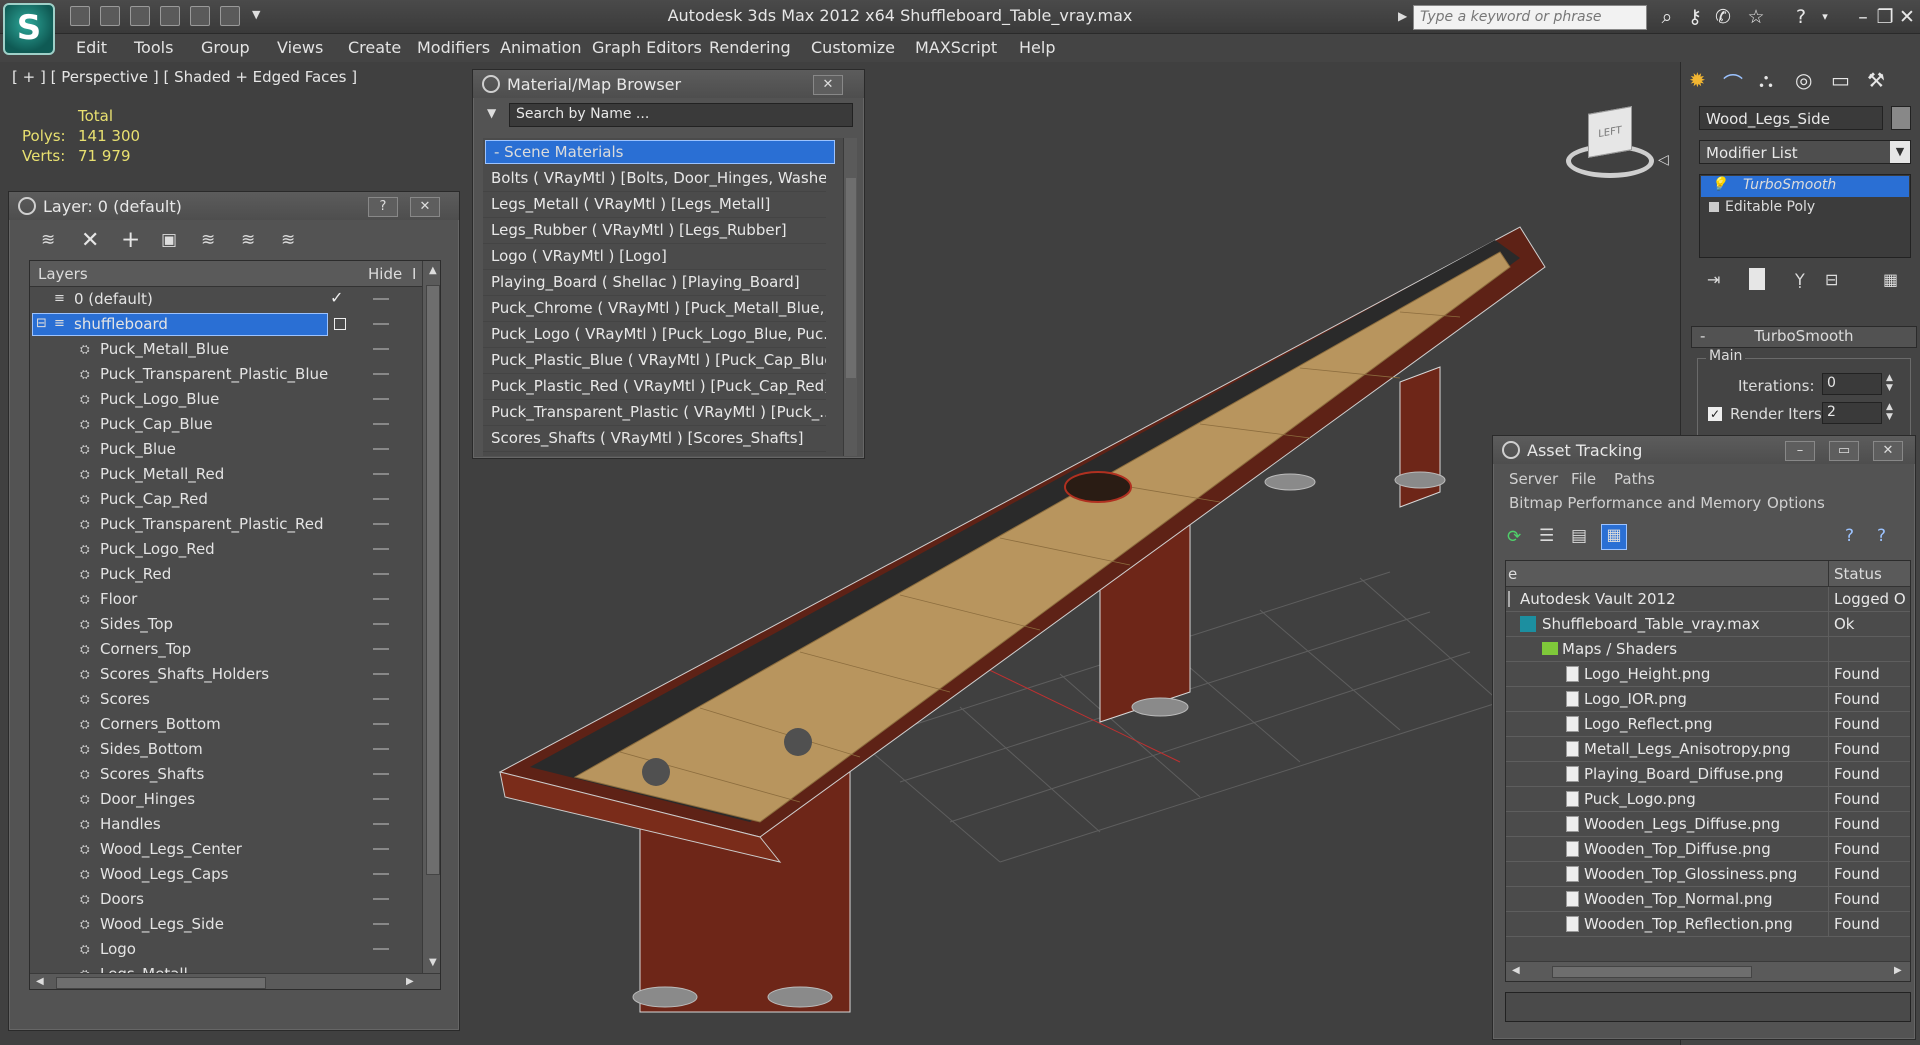 This screenshot has height=1045, width=1920. I want to click on restore-window-icon: ❐, so click(1885, 17).